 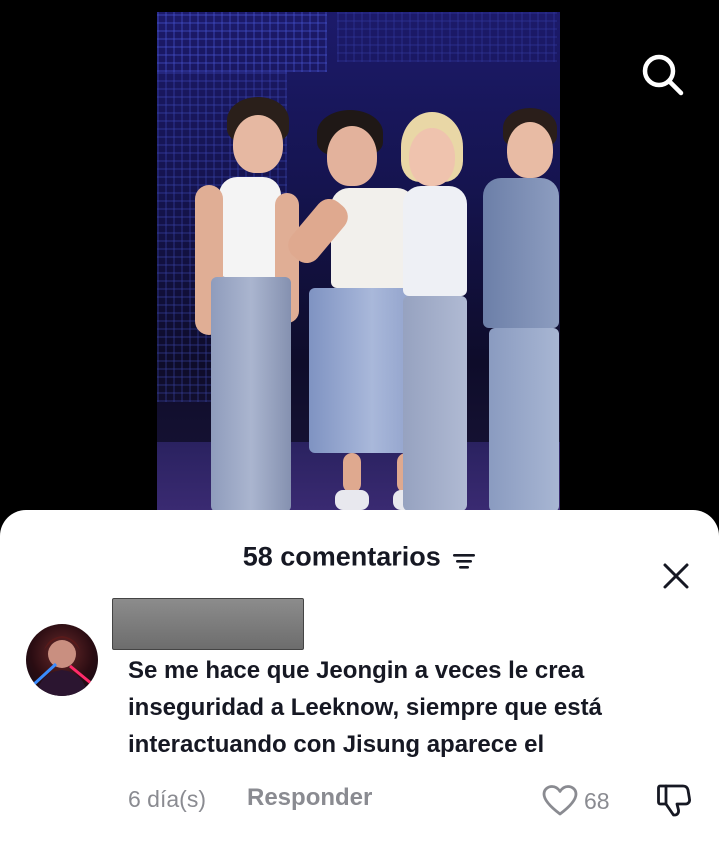 I want to click on username-redacted, so click(x=208, y=624).